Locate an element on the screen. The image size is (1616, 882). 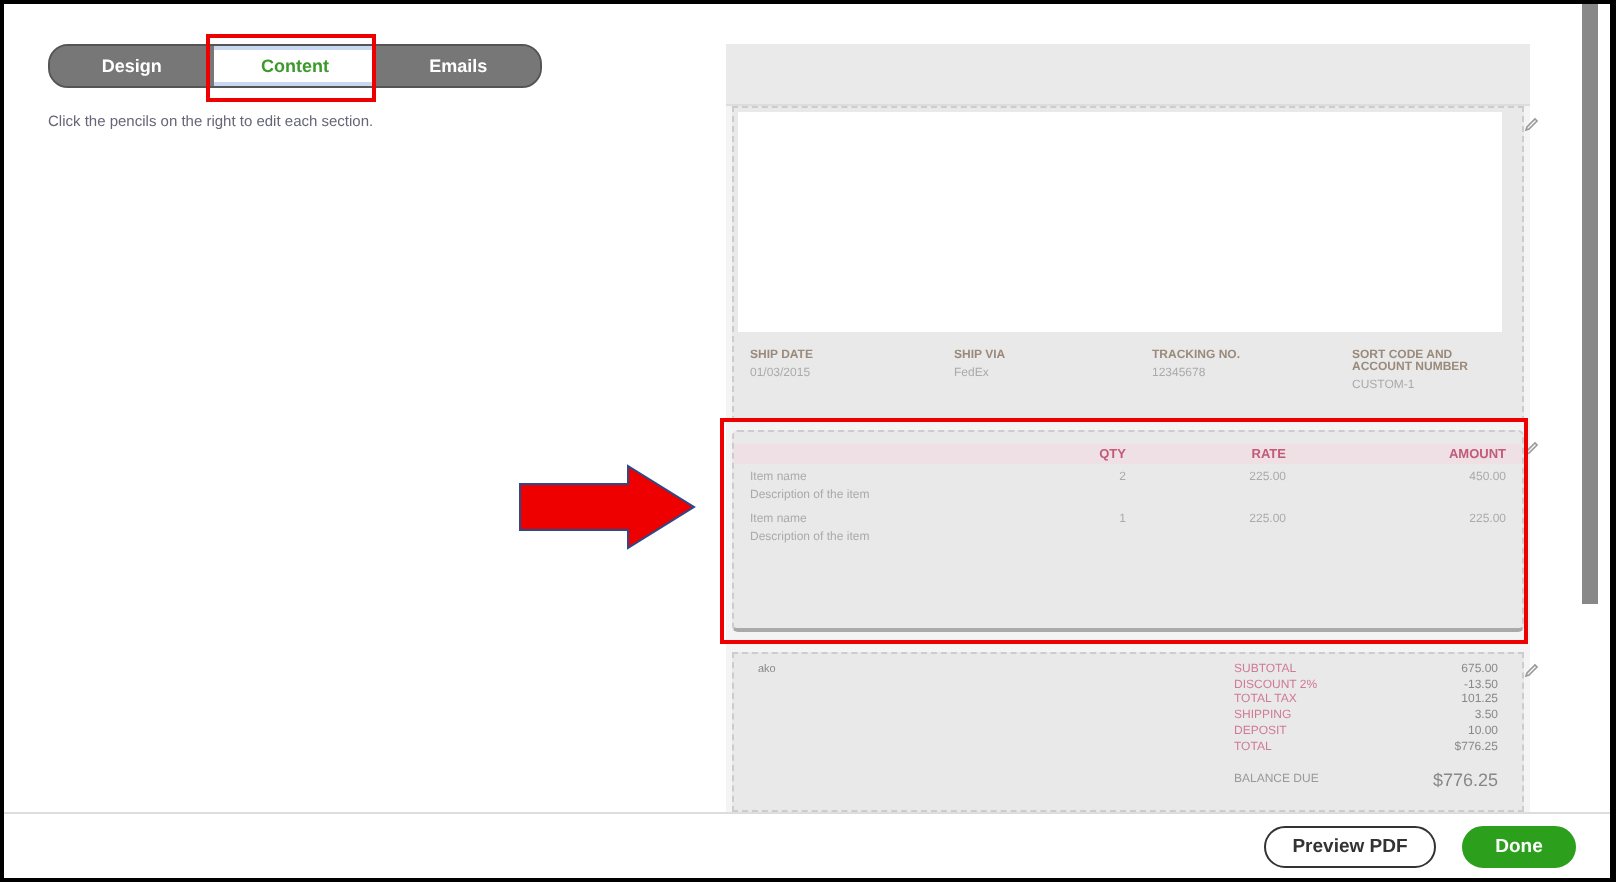
tab: Content is located at coordinates (295, 66).